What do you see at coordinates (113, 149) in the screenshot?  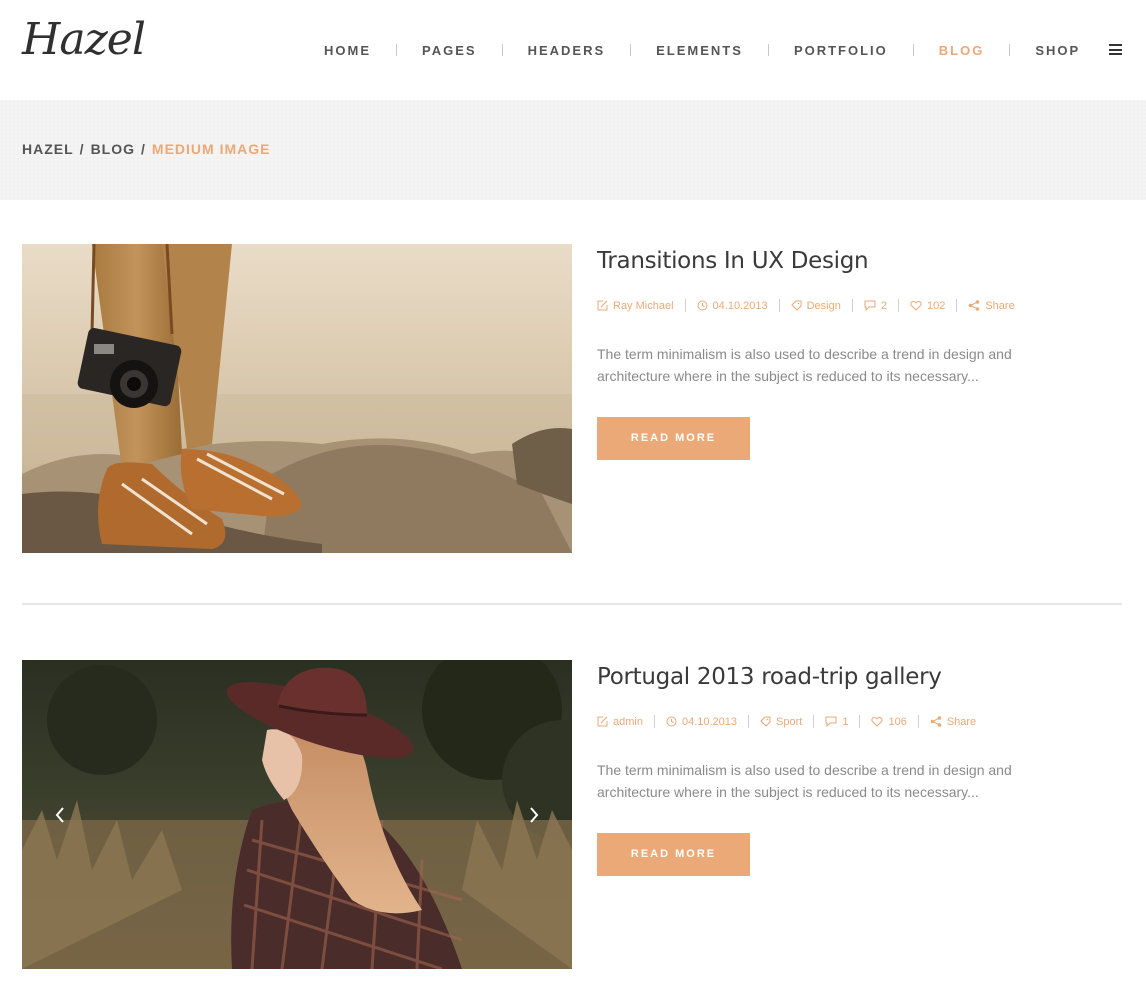 I see `breadcrumb-blog: BLOG` at bounding box center [113, 149].